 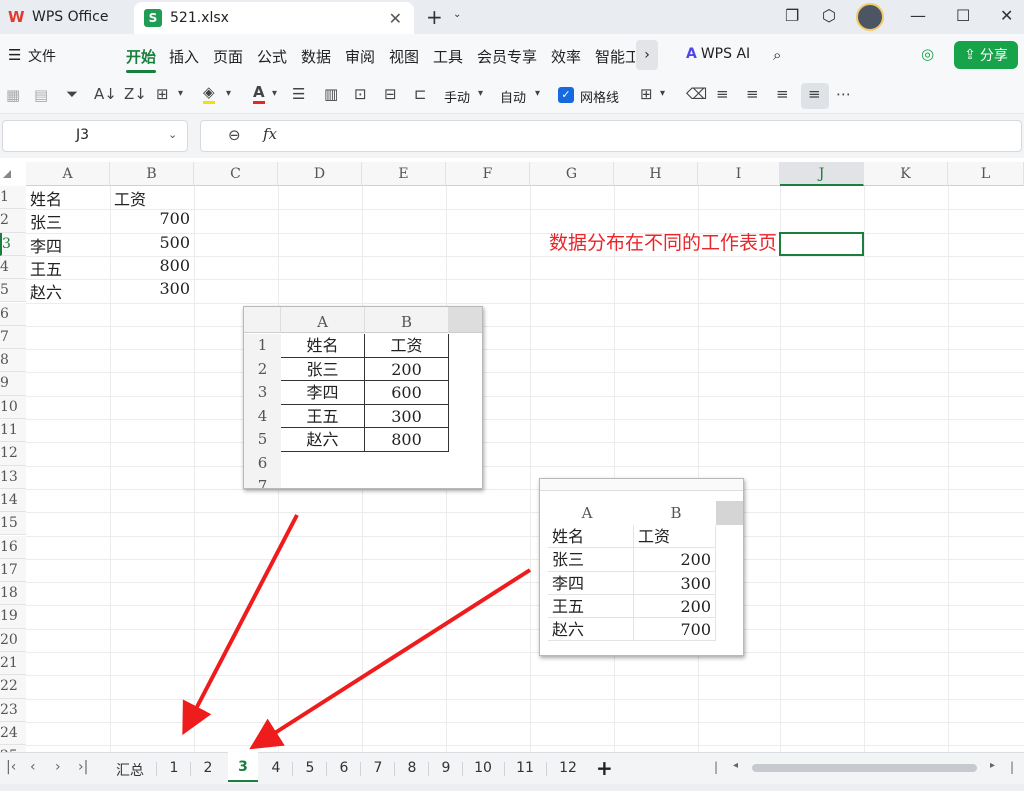 What do you see at coordinates (42, 56) in the screenshot?
I see `menu-file: 文件` at bounding box center [42, 56].